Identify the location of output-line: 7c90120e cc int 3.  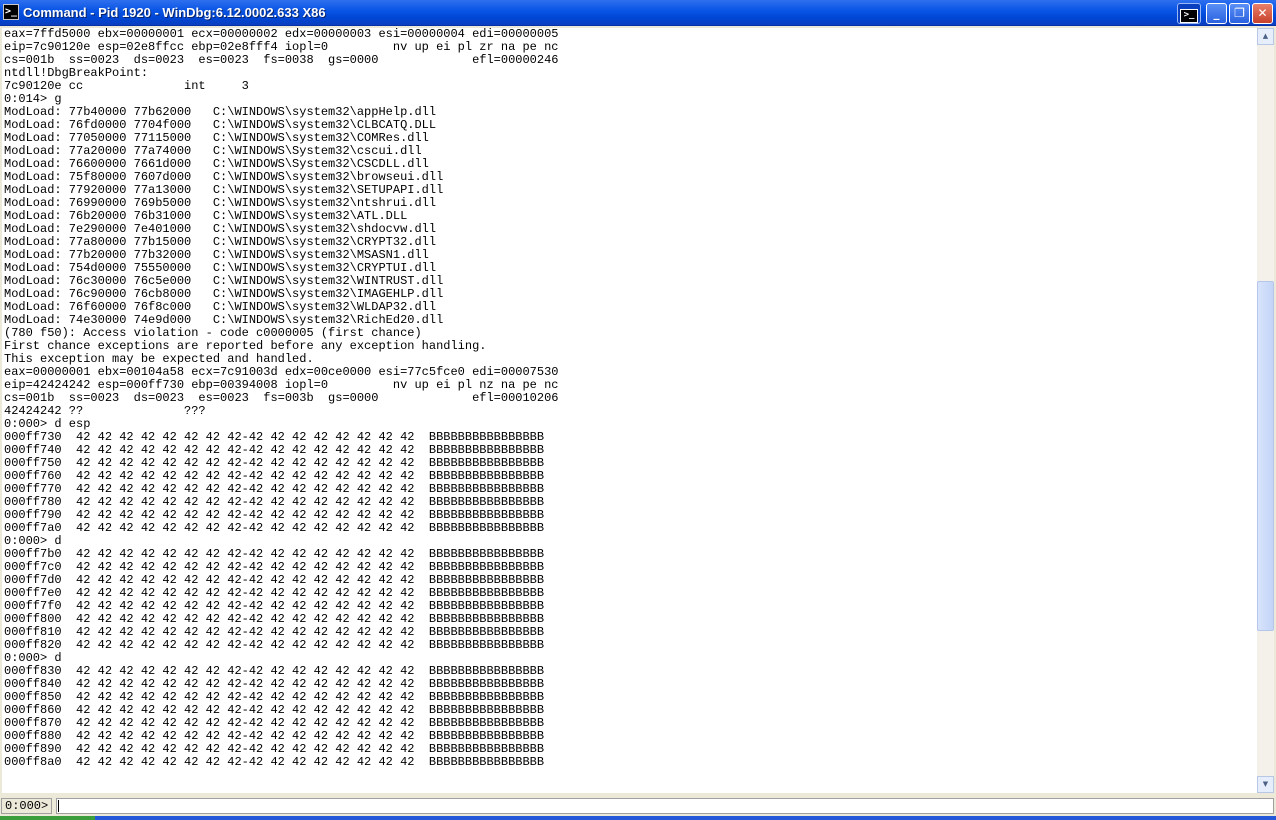
(126, 86).